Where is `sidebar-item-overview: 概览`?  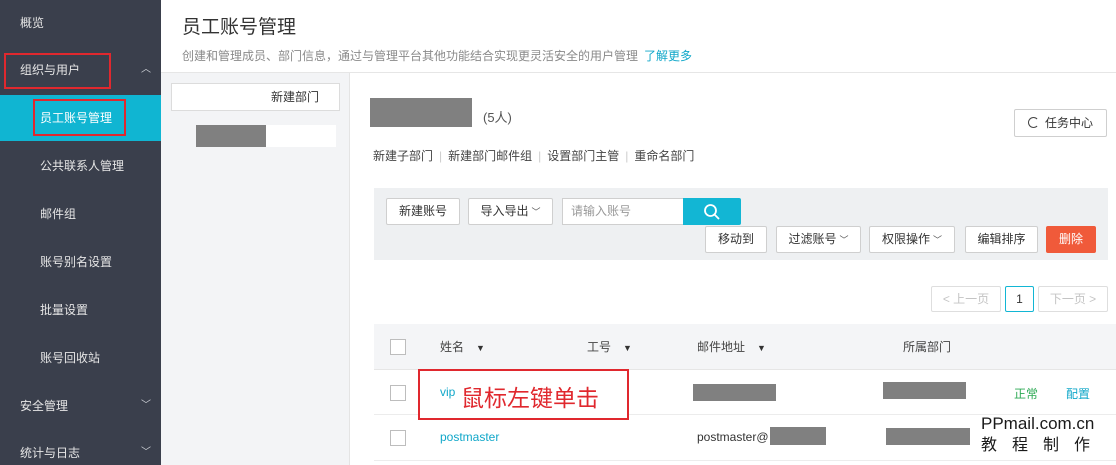
sidebar-item-overview: 概览 is located at coordinates (80, 23).